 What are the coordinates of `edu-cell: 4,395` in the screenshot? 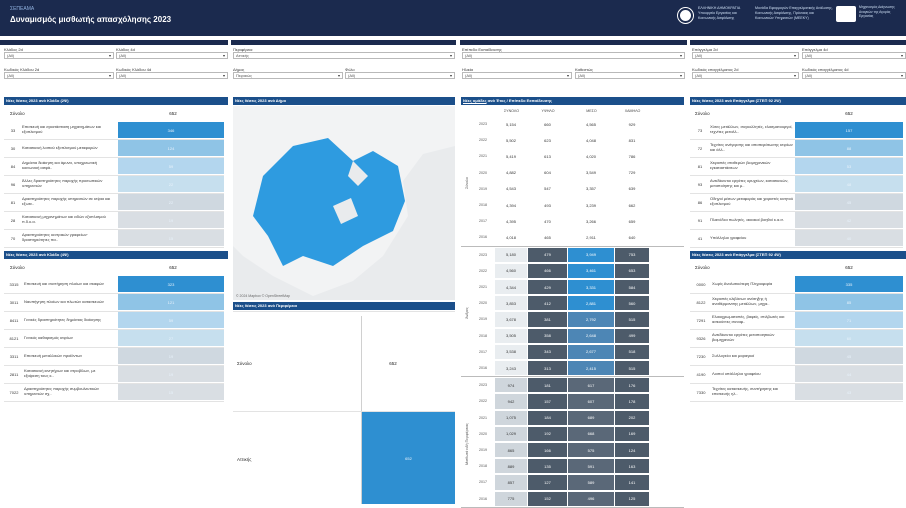 It's located at (511, 221).